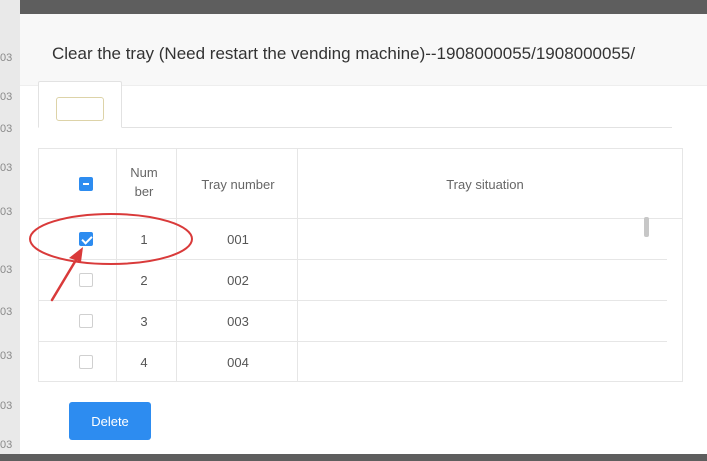 The image size is (707, 461). Describe the element at coordinates (110, 421) in the screenshot. I see `delete-button: Delete` at that location.